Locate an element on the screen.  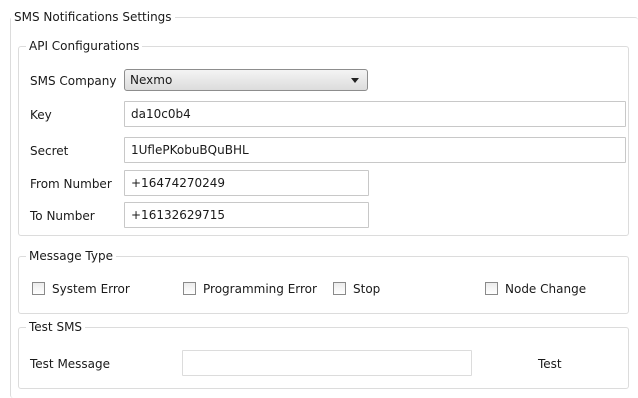
from-number-input: +16474270249 is located at coordinates (246, 183).